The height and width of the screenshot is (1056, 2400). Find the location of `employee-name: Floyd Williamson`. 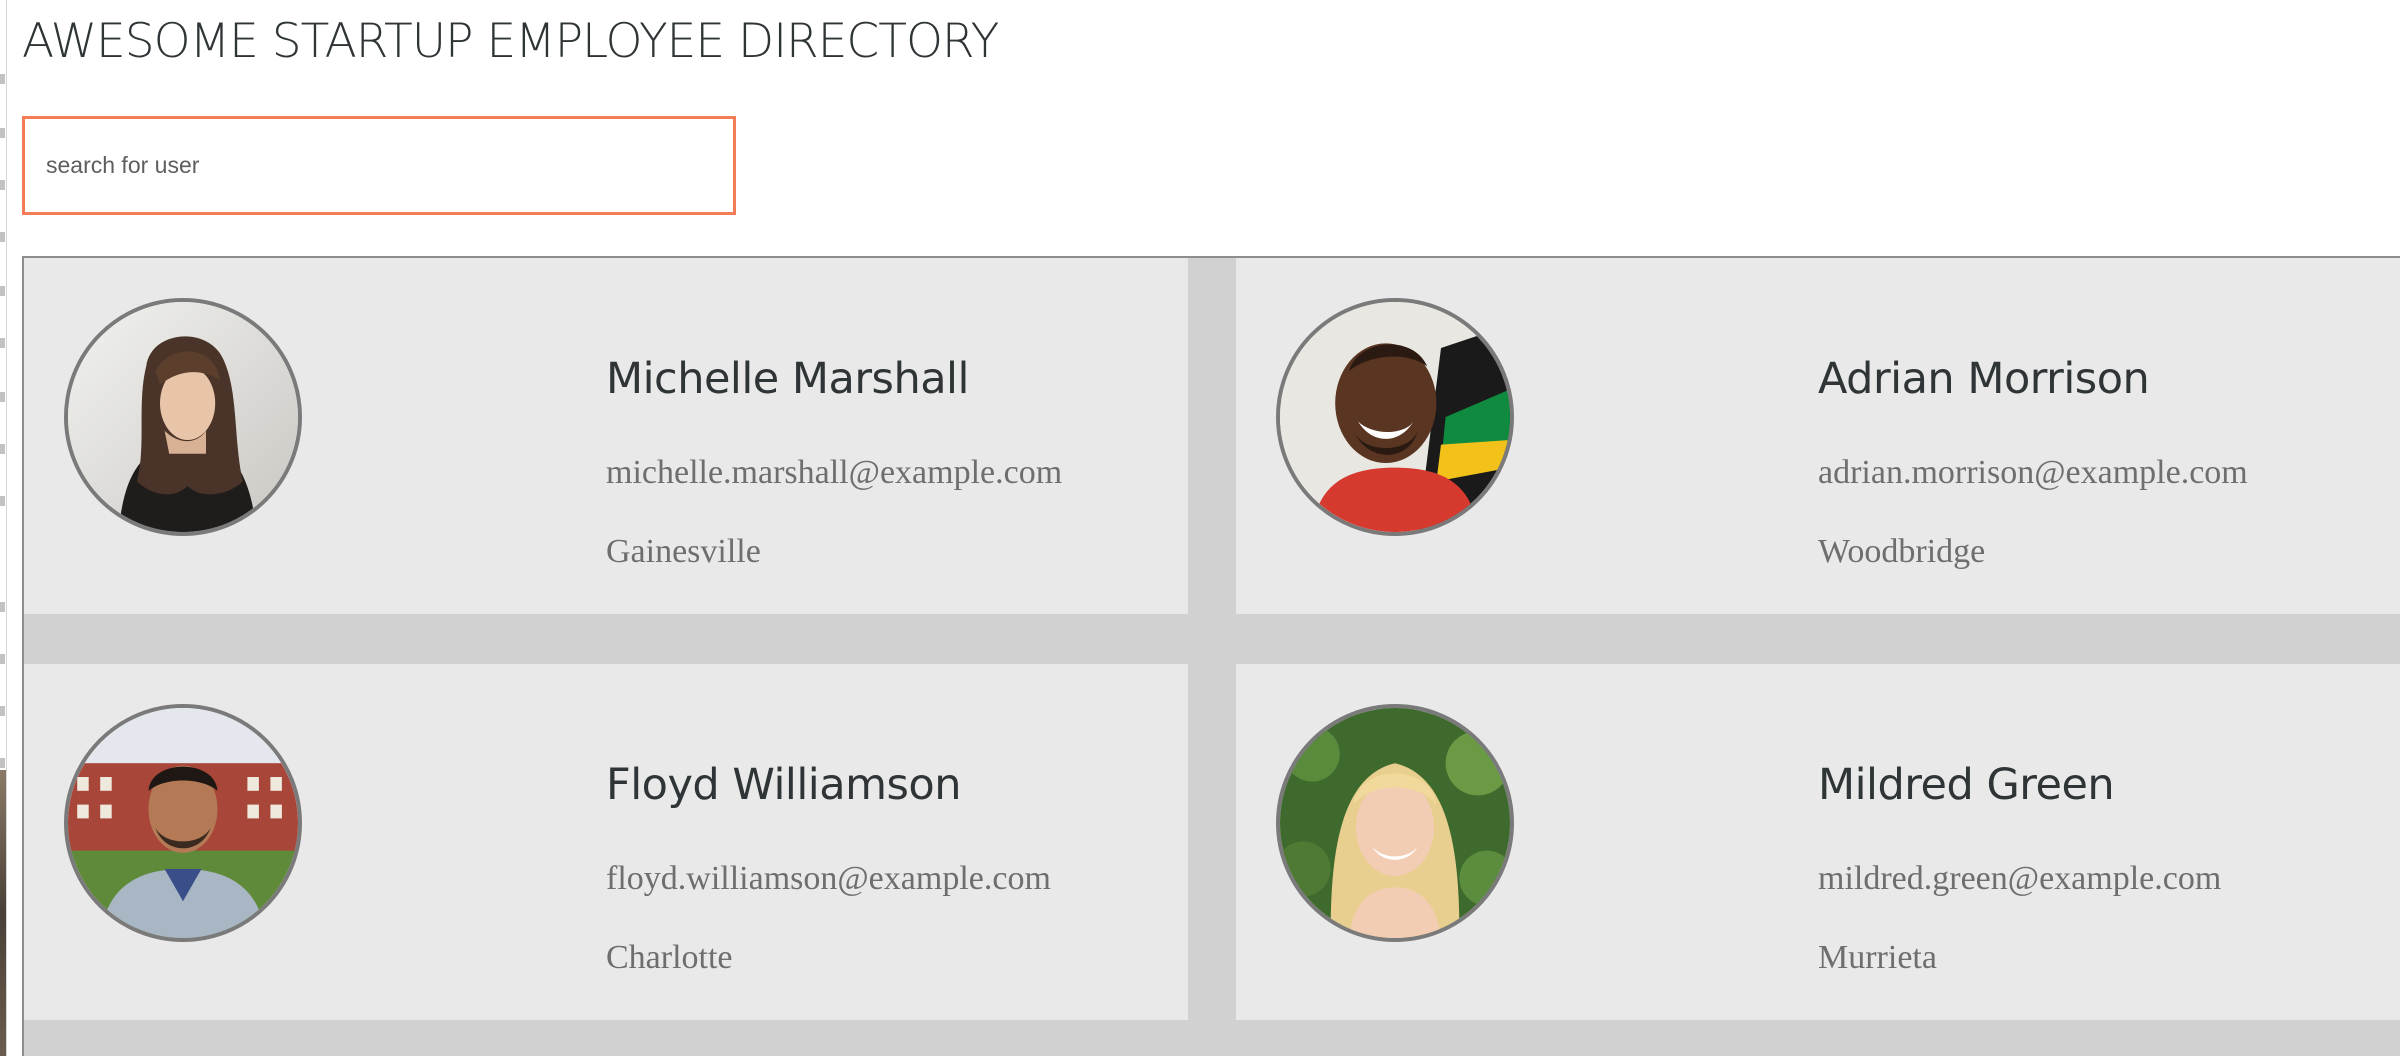

employee-name: Floyd Williamson is located at coordinates (783, 785).